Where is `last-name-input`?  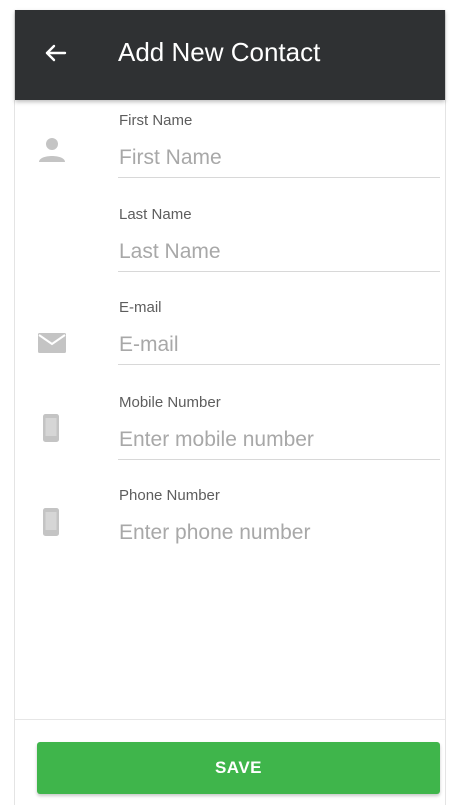
last-name-input is located at coordinates (279, 252).